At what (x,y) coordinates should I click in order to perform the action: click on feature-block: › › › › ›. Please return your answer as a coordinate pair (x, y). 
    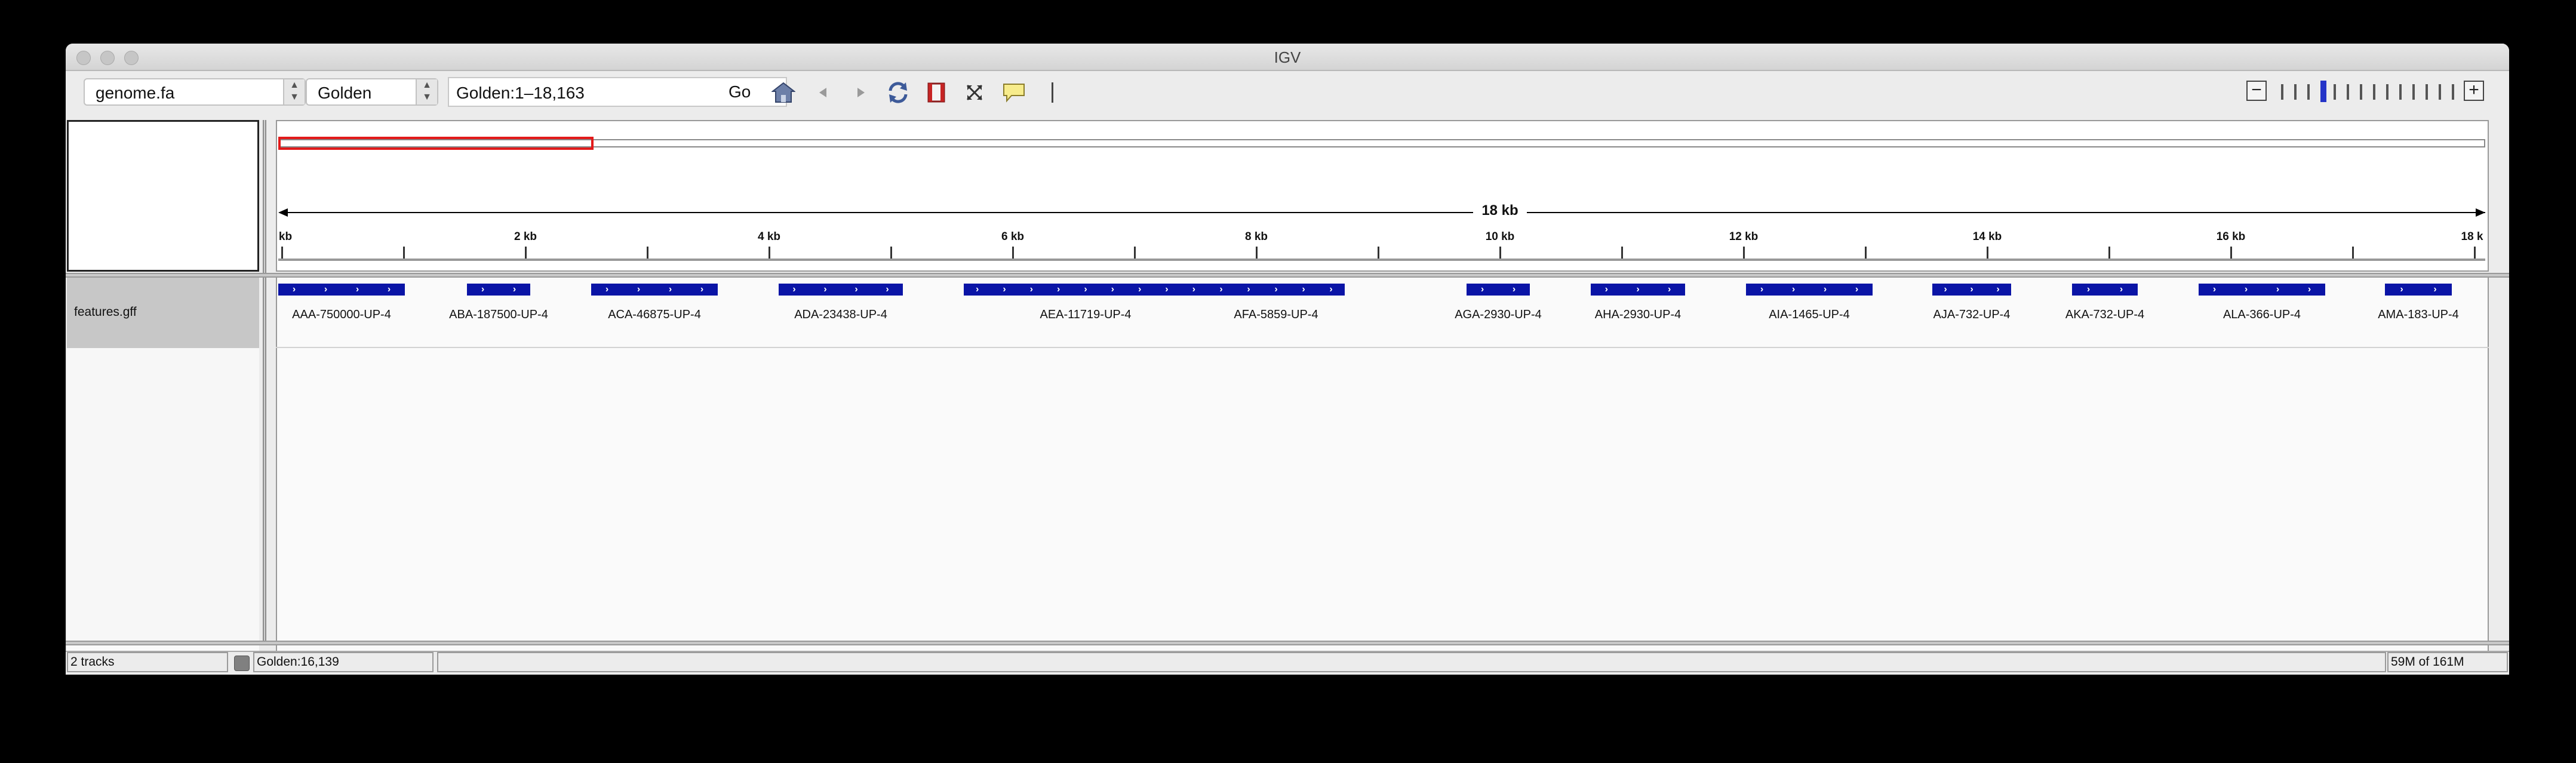
    Looking at the image, I should click on (1276, 290).